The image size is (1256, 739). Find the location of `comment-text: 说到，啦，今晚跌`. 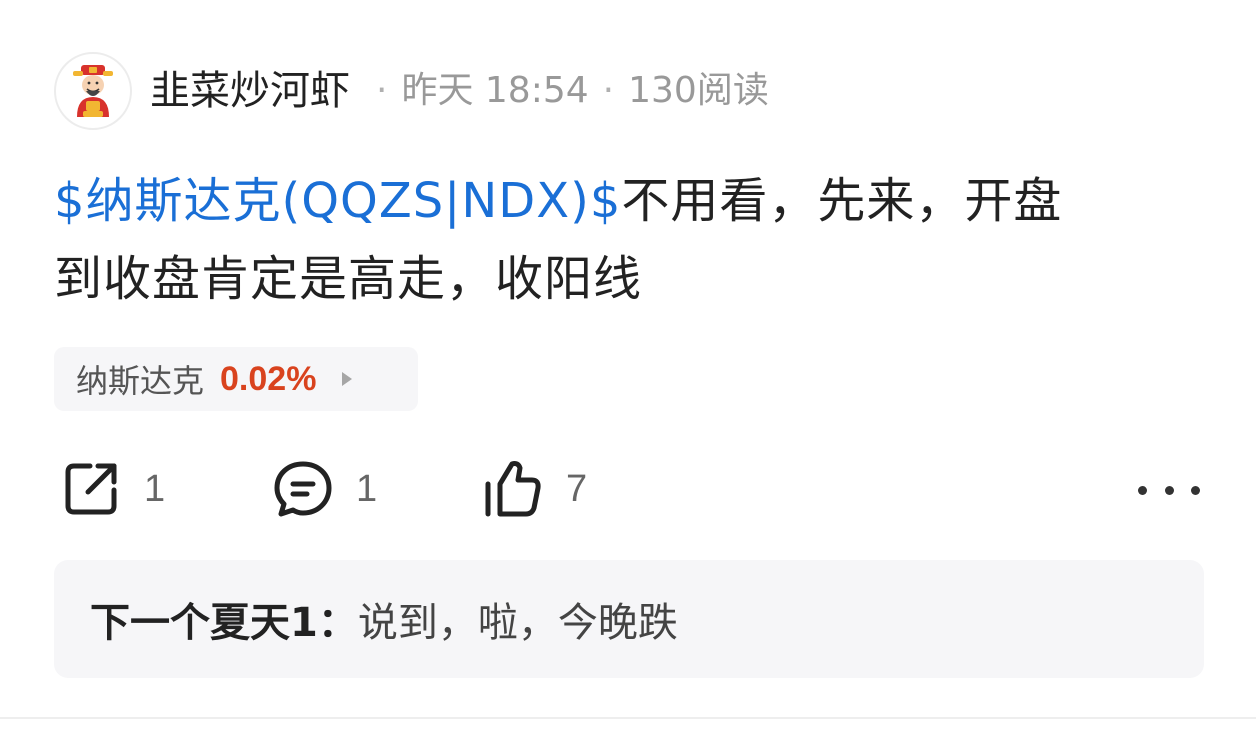

comment-text: 说到，啦，今晚跌 is located at coordinates (517, 623).